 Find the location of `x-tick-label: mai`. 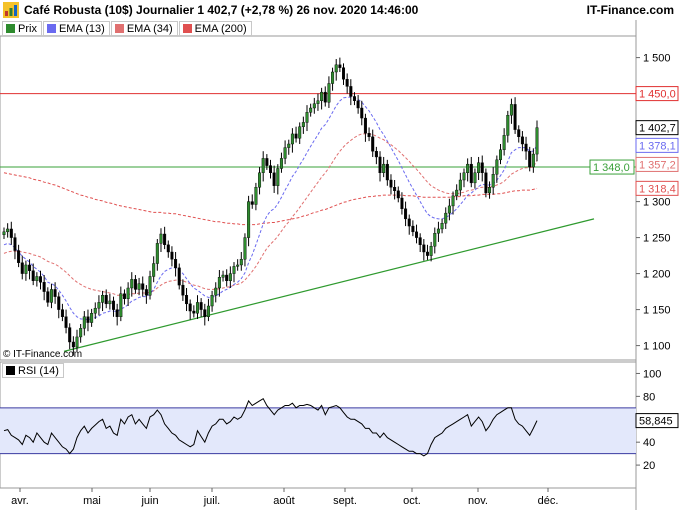

x-tick-label: mai is located at coordinates (92, 501).